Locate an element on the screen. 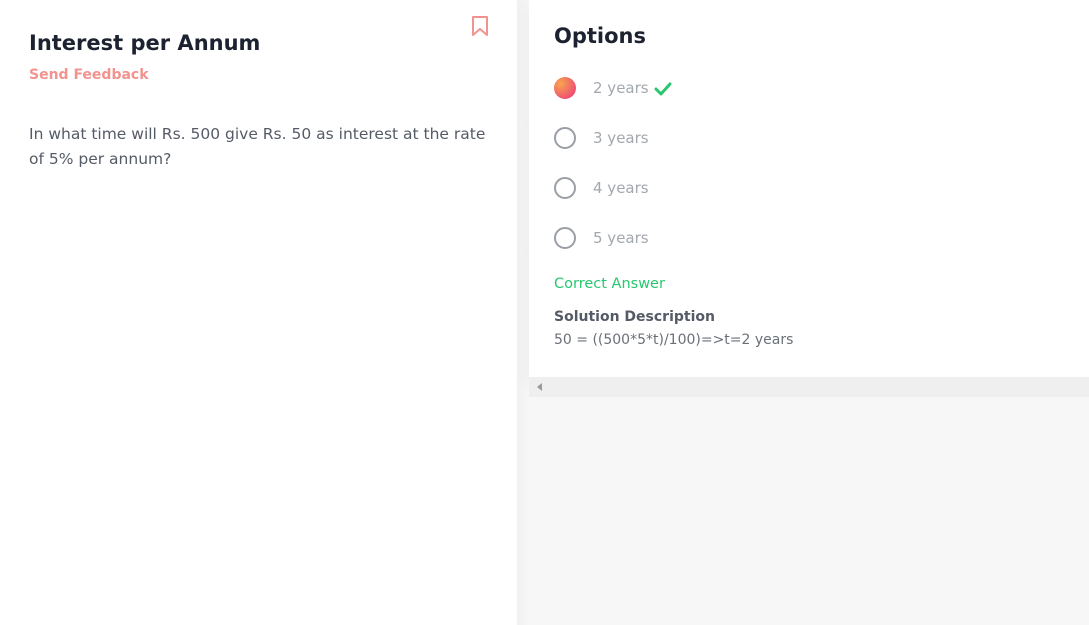  option-5-years: 5 years is located at coordinates (704, 238).